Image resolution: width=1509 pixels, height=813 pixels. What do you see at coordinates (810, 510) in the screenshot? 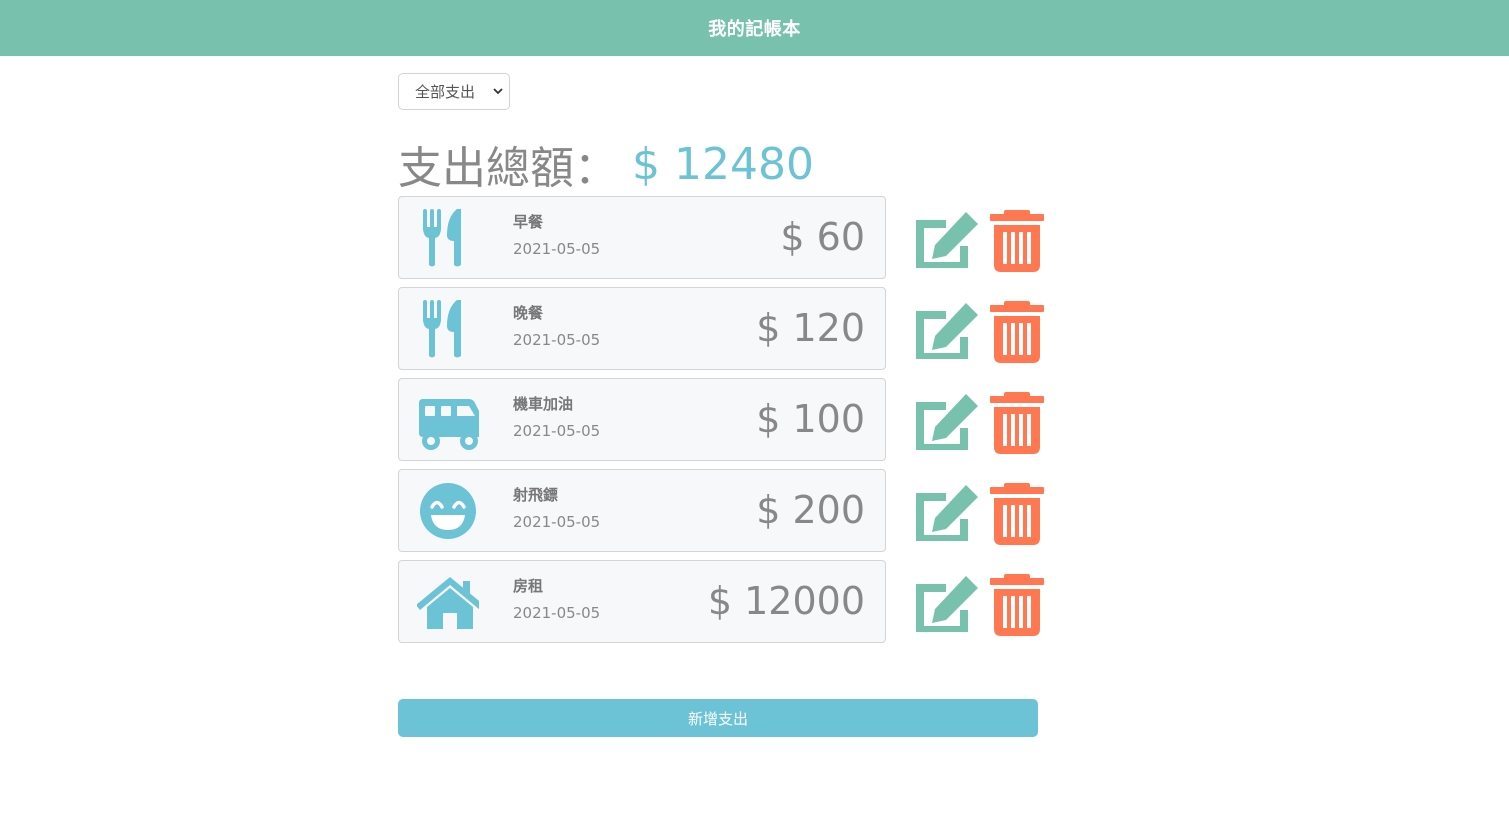
I see `expense-amount: $ 200` at bounding box center [810, 510].